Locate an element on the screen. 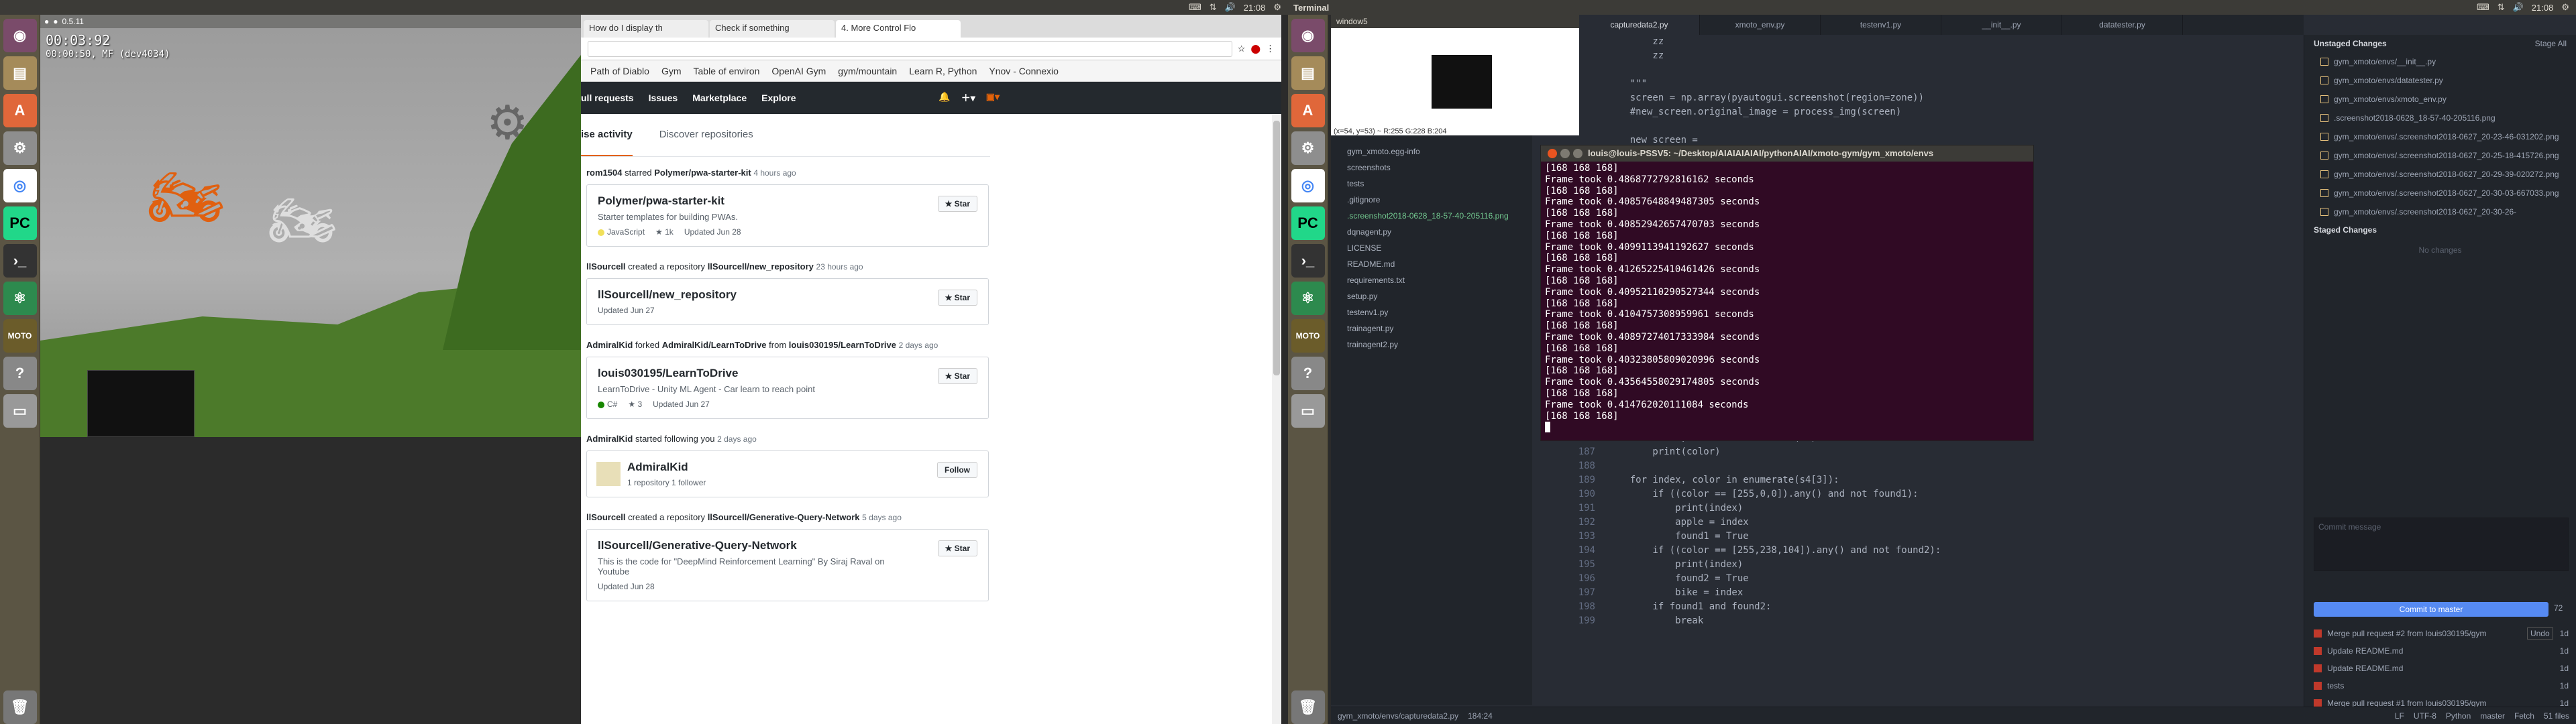 This screenshot has width=2576, height=724. event-target: llSourcell/Generative-Query-Network is located at coordinates (784, 517).